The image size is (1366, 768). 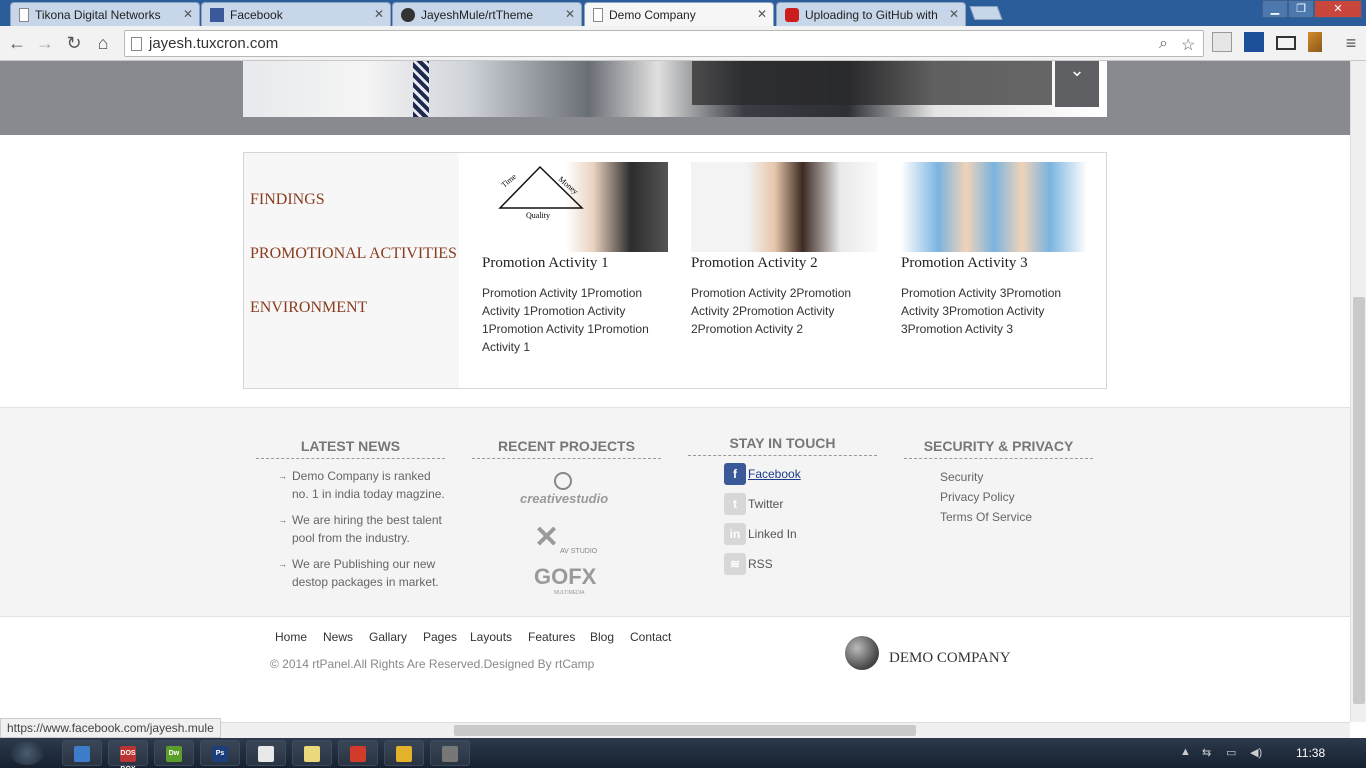 I want to click on address-bar: jayesh.tuxcron.com ⌕ ☆, so click(x=664, y=43).